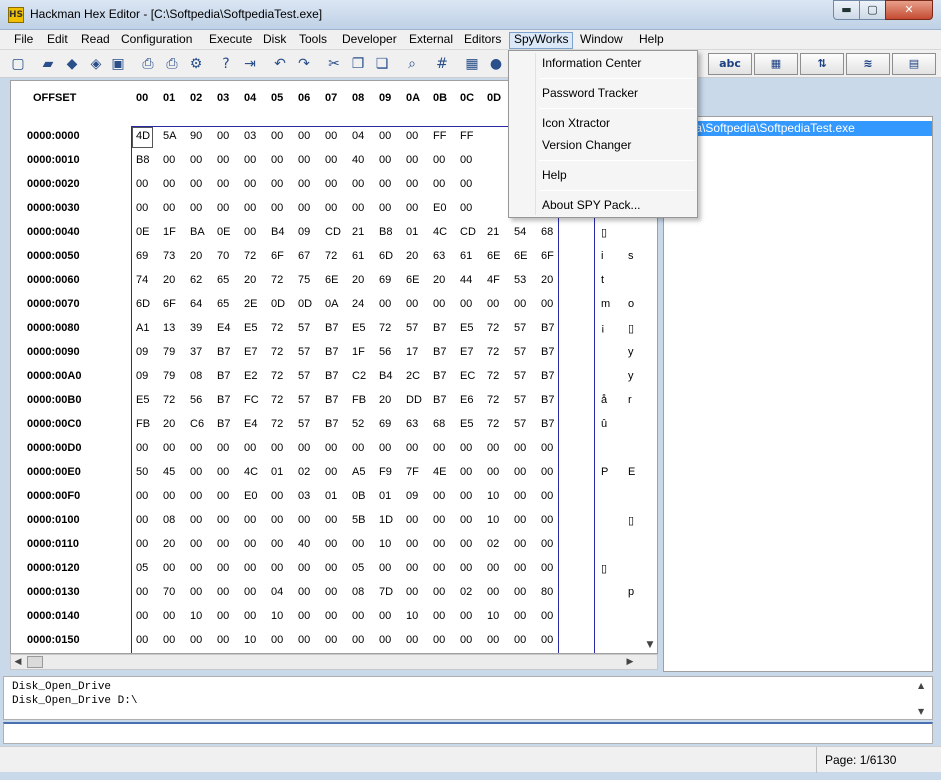 The width and height of the screenshot is (941, 780). What do you see at coordinates (604, 424) in the screenshot?
I see `ascii-char: û` at bounding box center [604, 424].